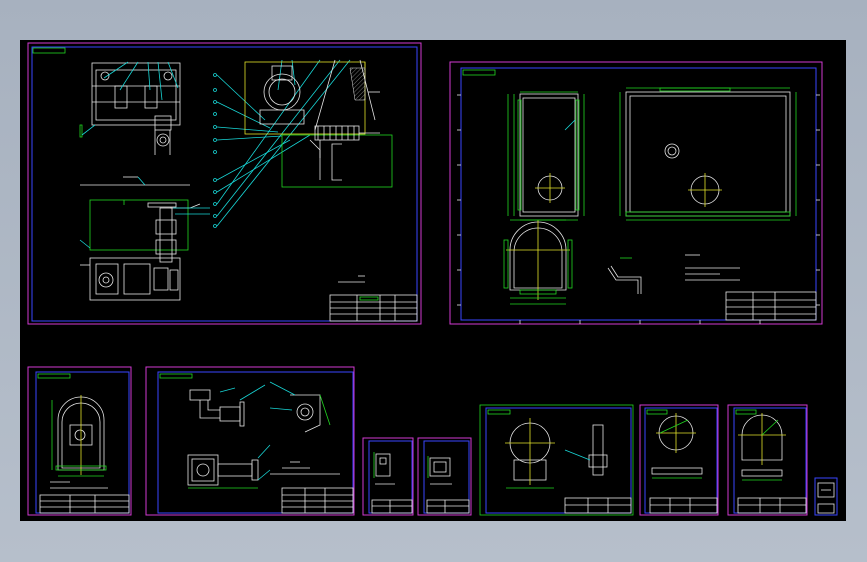  I want to click on title-block-flange, so click(683, 505).